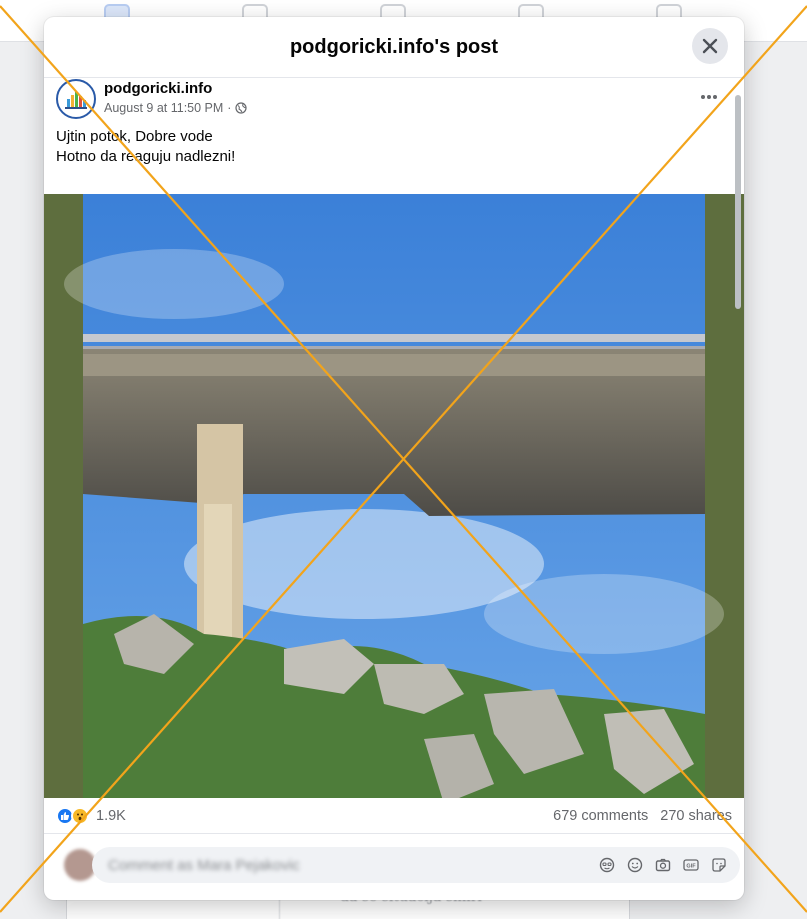 The image size is (807, 919). I want to click on modal-title: podgoricki.info's post, so click(394, 46).